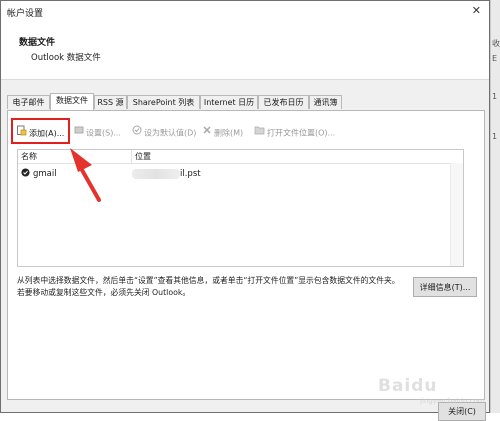 The width and height of the screenshot is (500, 421). I want to click on checkmark-icon, so click(137, 133).